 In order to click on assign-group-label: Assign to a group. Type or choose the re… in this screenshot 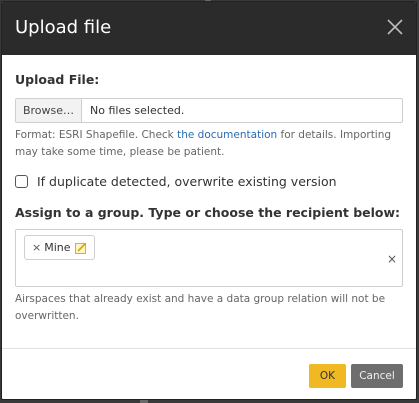, I will do `click(208, 212)`.